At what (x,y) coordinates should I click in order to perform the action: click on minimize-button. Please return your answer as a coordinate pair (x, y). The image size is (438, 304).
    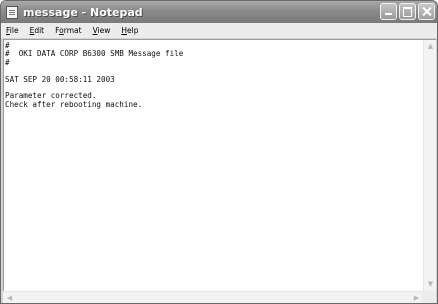
    Looking at the image, I should click on (388, 11).